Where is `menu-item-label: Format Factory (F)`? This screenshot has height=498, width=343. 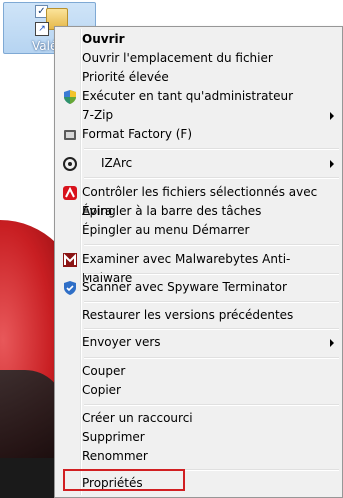
menu-item-label: Format Factory (F) is located at coordinates (137, 134).